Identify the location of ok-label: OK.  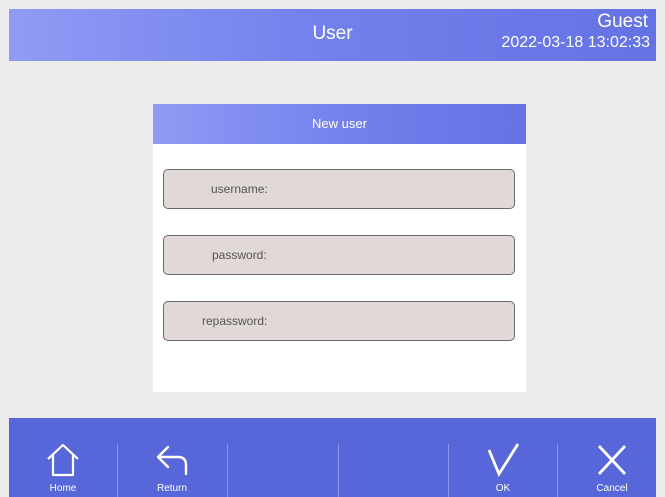
(503, 488).